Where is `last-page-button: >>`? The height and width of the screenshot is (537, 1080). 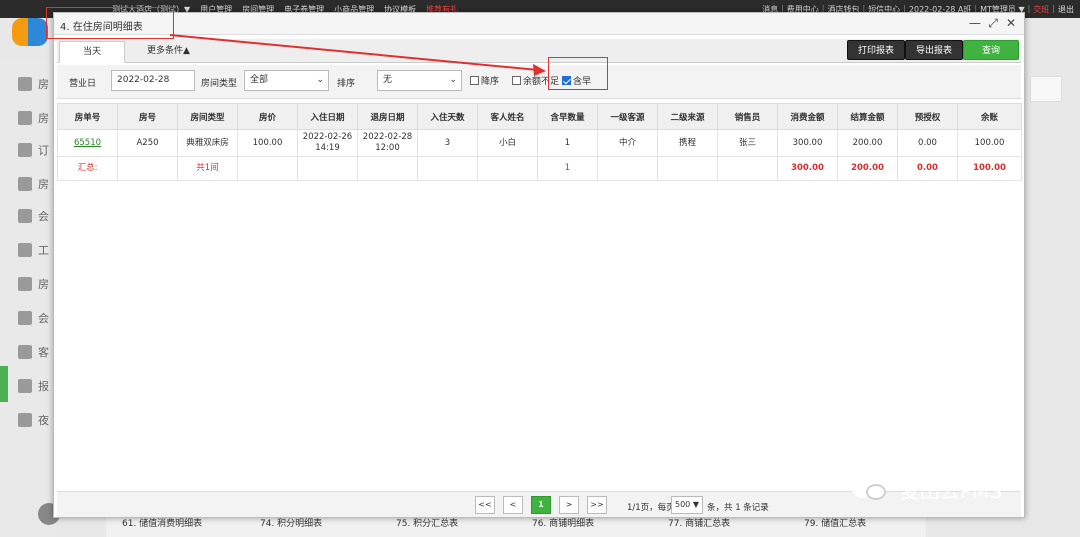
last-page-button: >> is located at coordinates (597, 505).